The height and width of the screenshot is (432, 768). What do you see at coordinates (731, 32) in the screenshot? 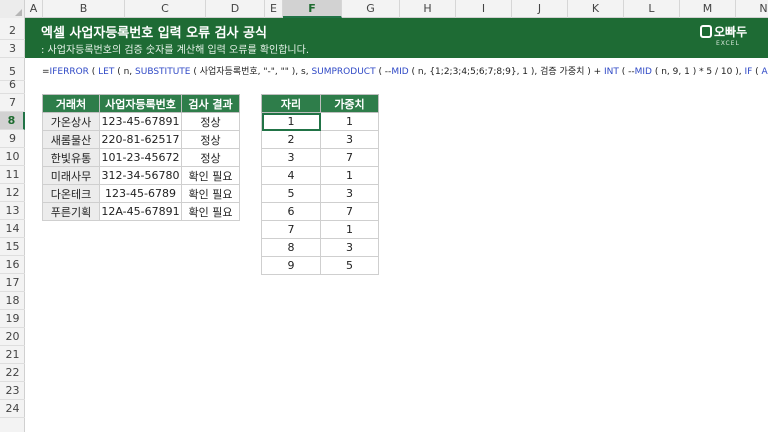
I see `logo-text: 오빠두` at bounding box center [731, 32].